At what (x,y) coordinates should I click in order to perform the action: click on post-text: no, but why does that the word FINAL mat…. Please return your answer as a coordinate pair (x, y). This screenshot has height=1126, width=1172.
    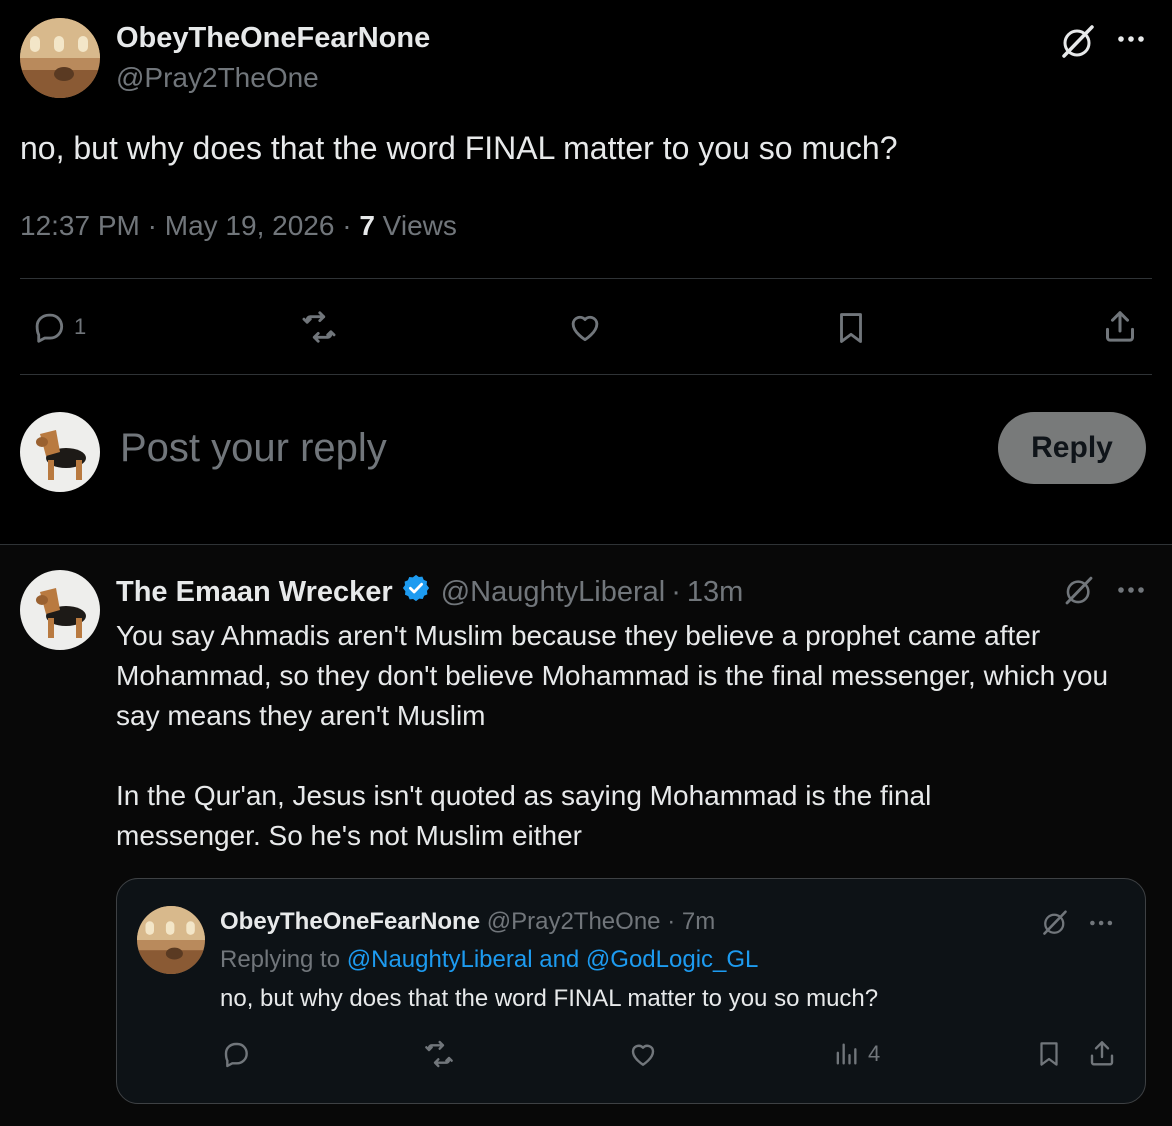
    Looking at the image, I should click on (459, 148).